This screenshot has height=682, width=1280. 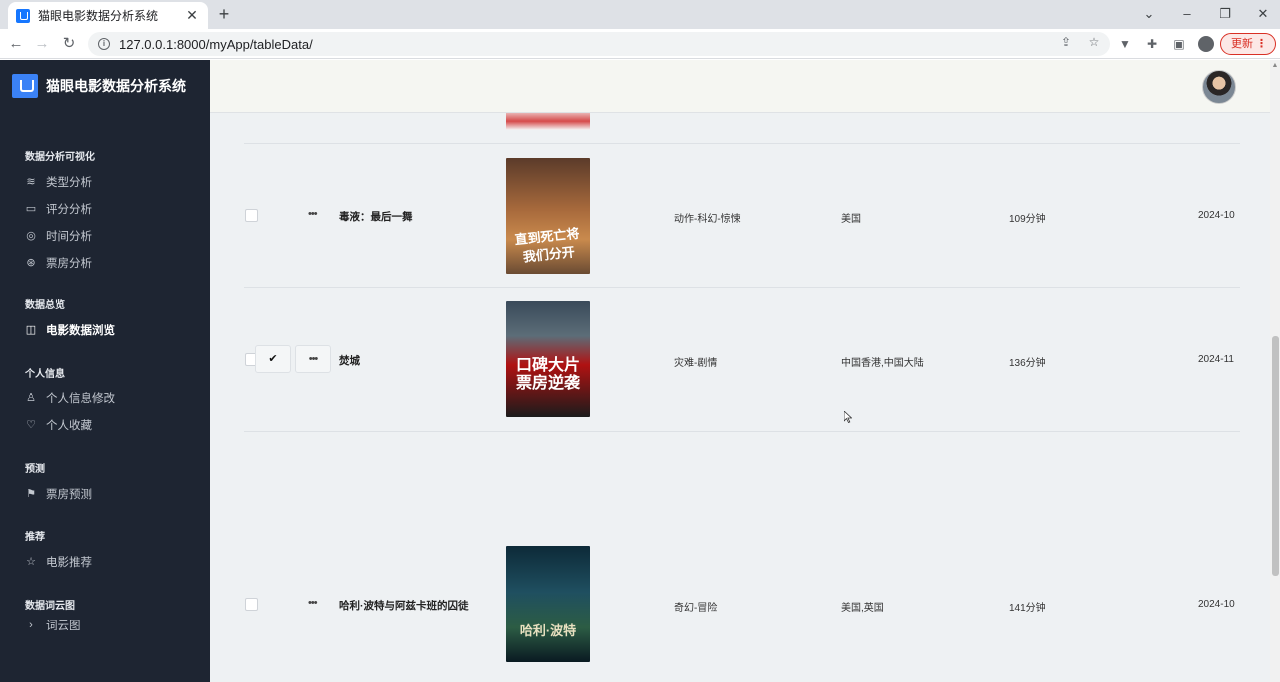 I want to click on extensions-puzzle-icon: ✚, so click(x=1152, y=44).